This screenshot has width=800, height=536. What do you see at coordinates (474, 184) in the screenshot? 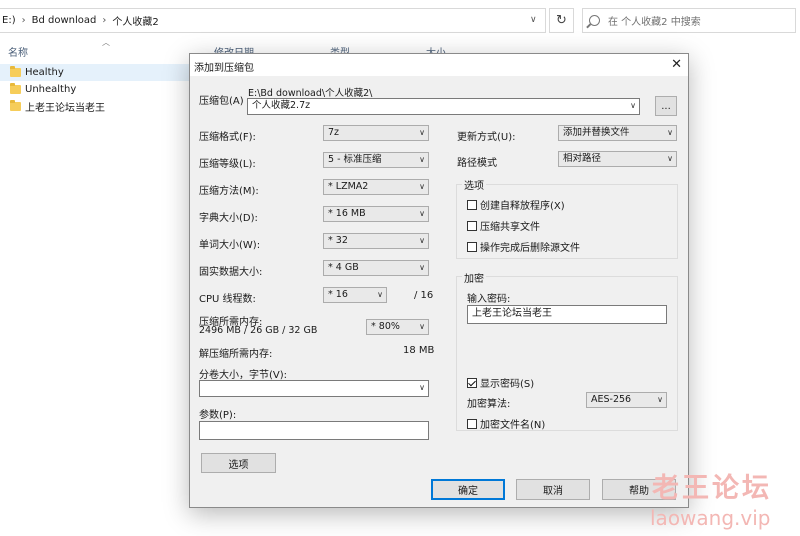
I see `options-group-title: 选项` at bounding box center [474, 184].